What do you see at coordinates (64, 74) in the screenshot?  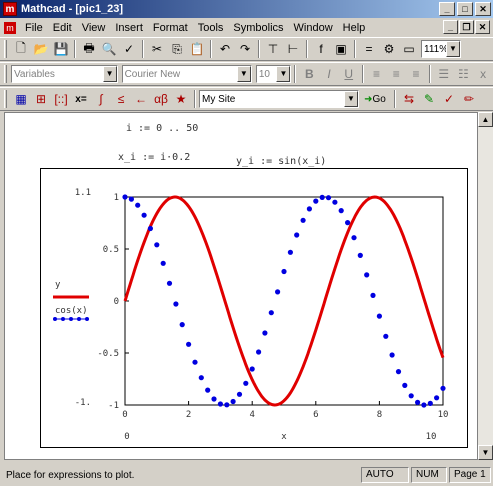 I see `style-select: Variables ▼` at bounding box center [64, 74].